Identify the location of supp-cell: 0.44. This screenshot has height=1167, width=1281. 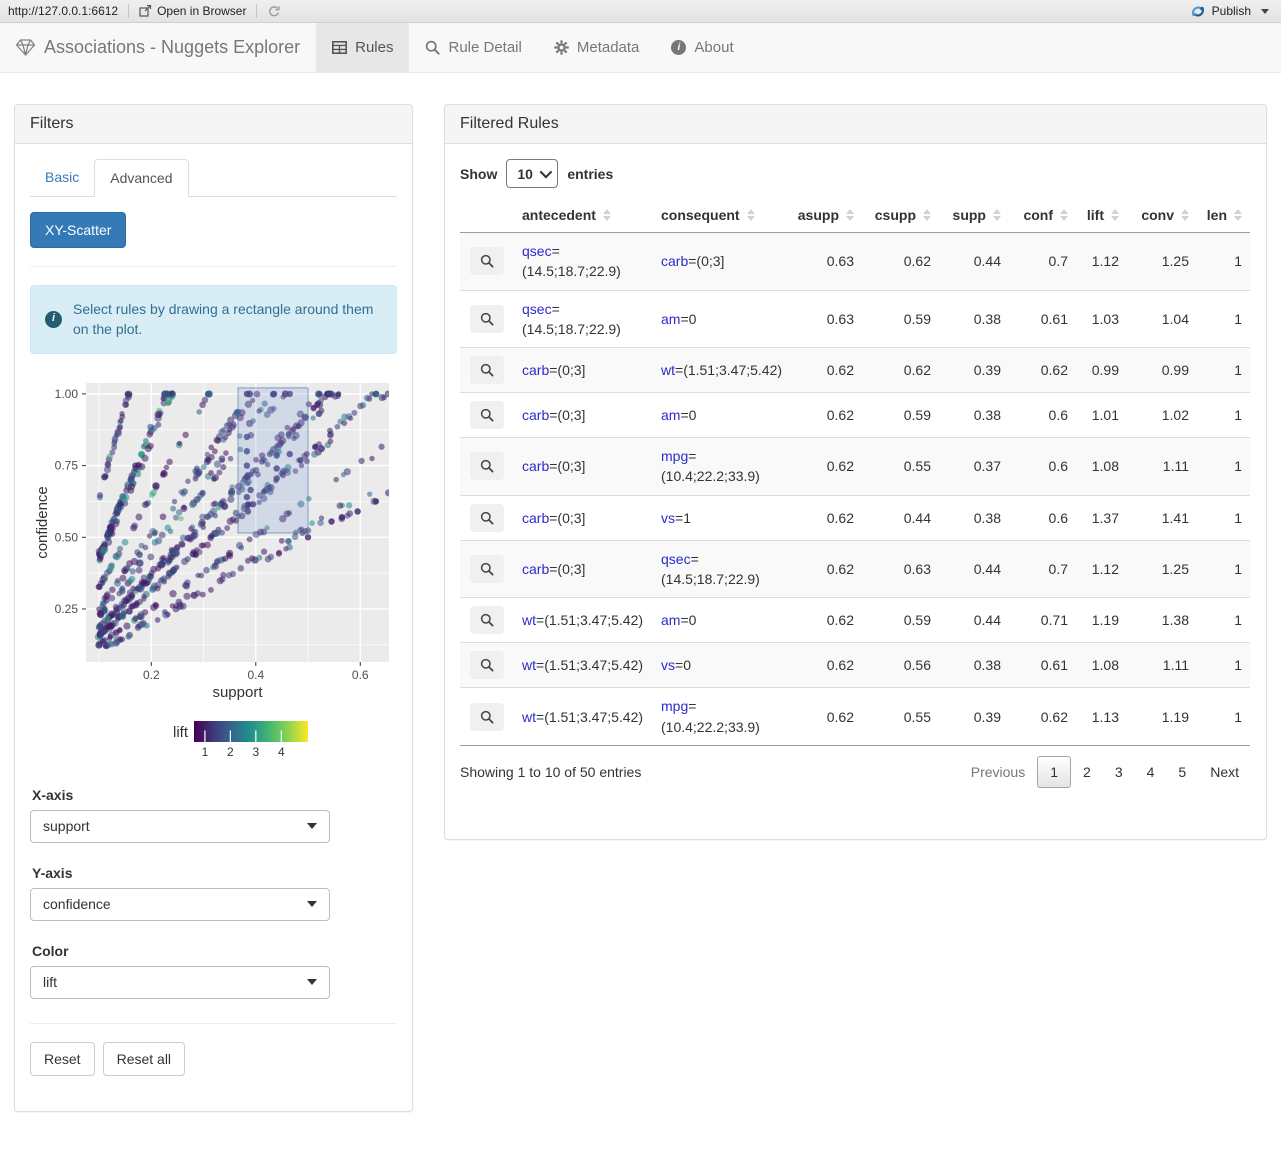
(987, 568).